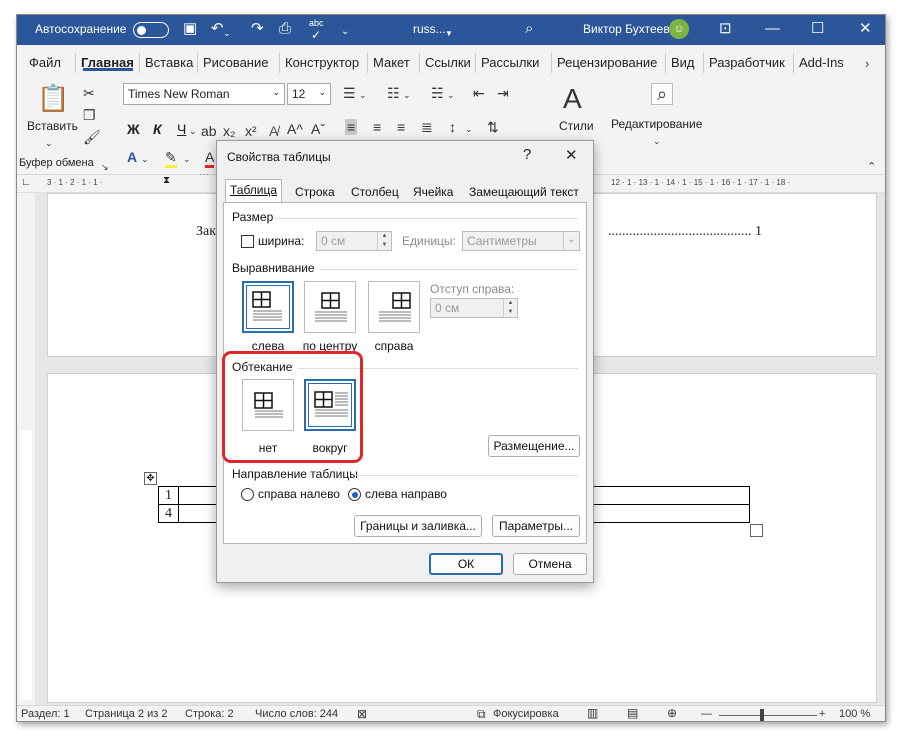  I want to click on sort-icon: ⇅, so click(493, 127).